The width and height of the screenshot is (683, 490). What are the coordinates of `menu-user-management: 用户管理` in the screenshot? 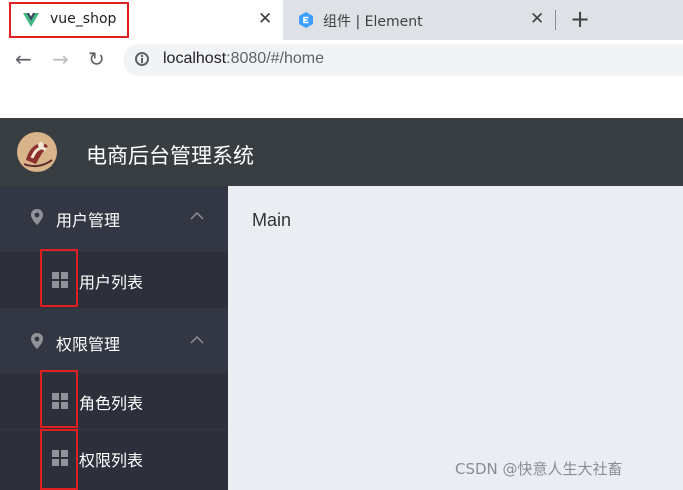 It's located at (114, 217).